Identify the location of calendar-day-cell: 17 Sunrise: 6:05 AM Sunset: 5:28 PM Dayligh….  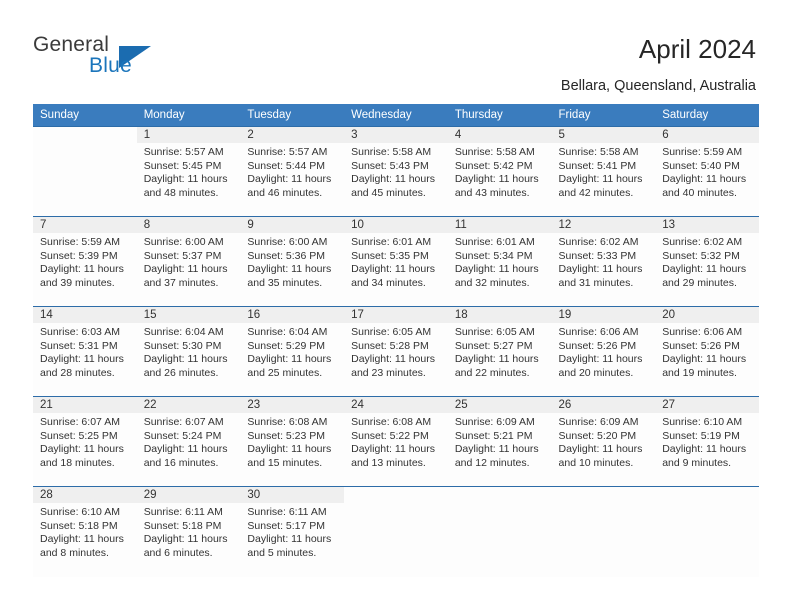
(396, 351).